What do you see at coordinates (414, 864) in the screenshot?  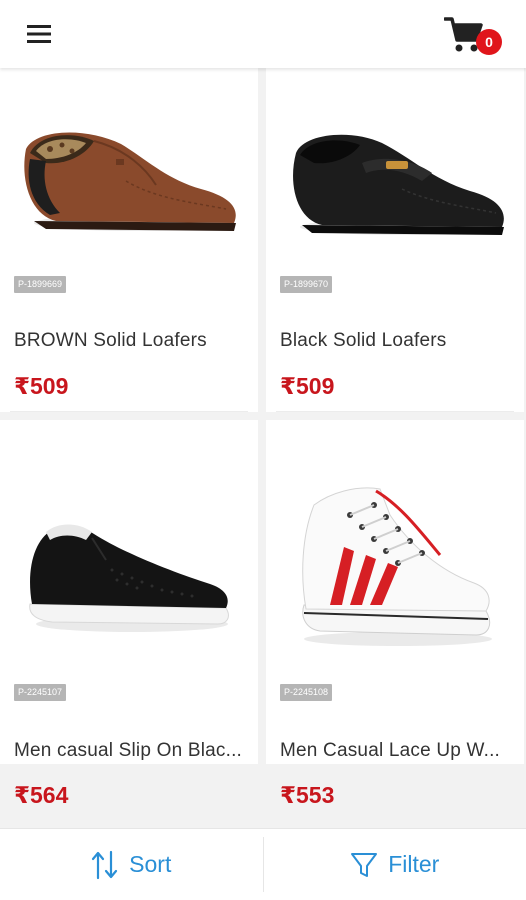 I see `filter-label: Filter` at bounding box center [414, 864].